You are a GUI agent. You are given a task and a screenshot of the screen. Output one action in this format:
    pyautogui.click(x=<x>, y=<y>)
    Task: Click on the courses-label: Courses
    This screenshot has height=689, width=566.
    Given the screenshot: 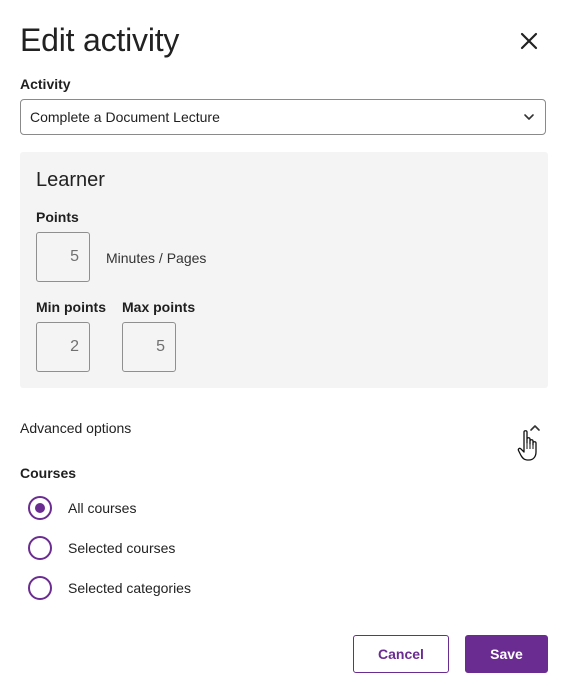 What is the action you would take?
    pyautogui.click(x=48, y=473)
    